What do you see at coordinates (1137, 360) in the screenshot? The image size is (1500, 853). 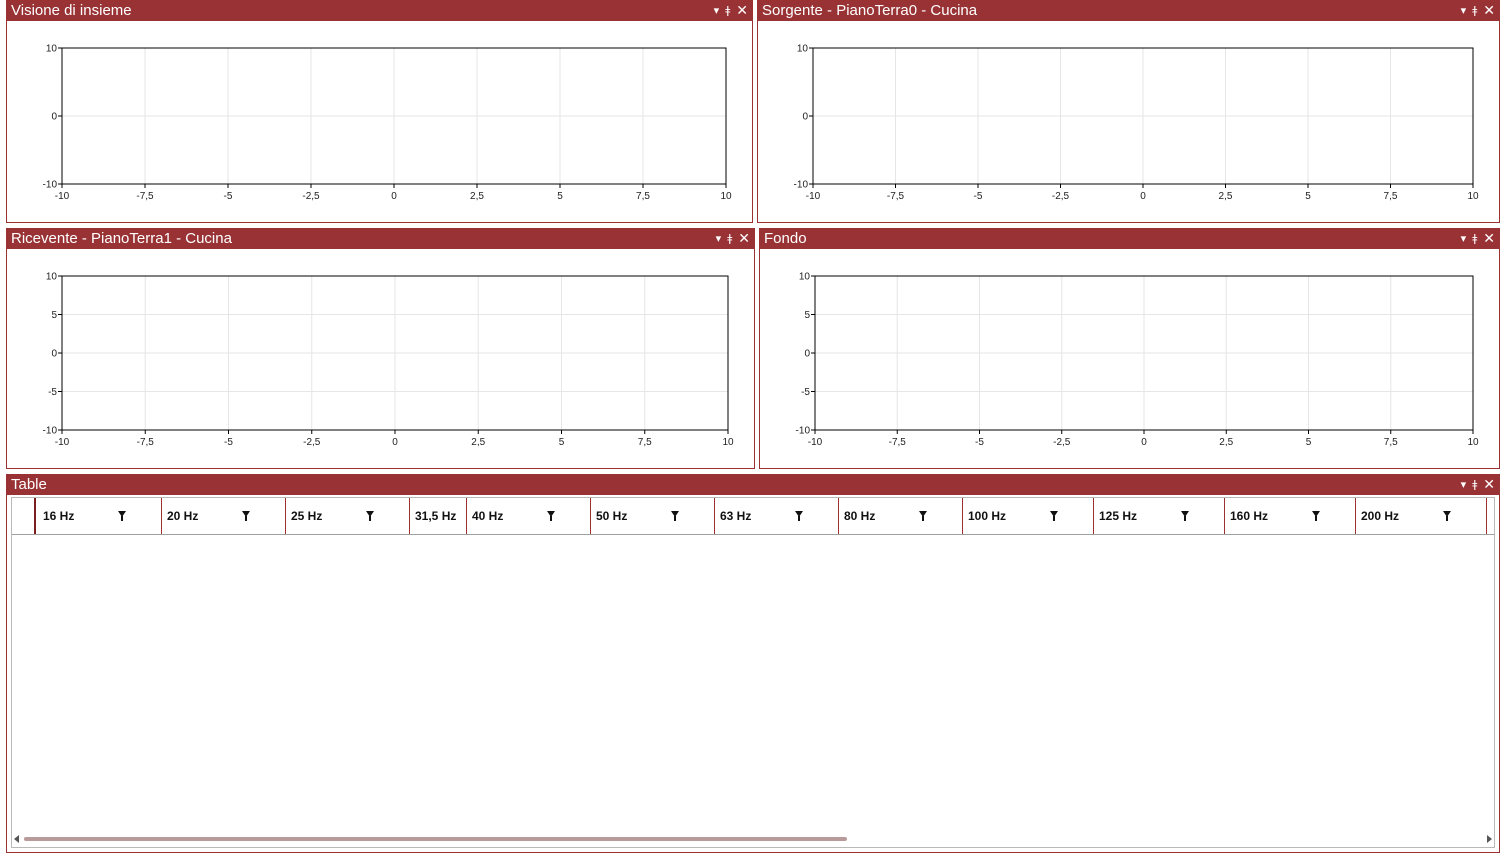 I see `chart-background: -10 -7,5 -5 -2,5 0 2,5 5 7,5 10 10 5 0 -5 -10` at bounding box center [1137, 360].